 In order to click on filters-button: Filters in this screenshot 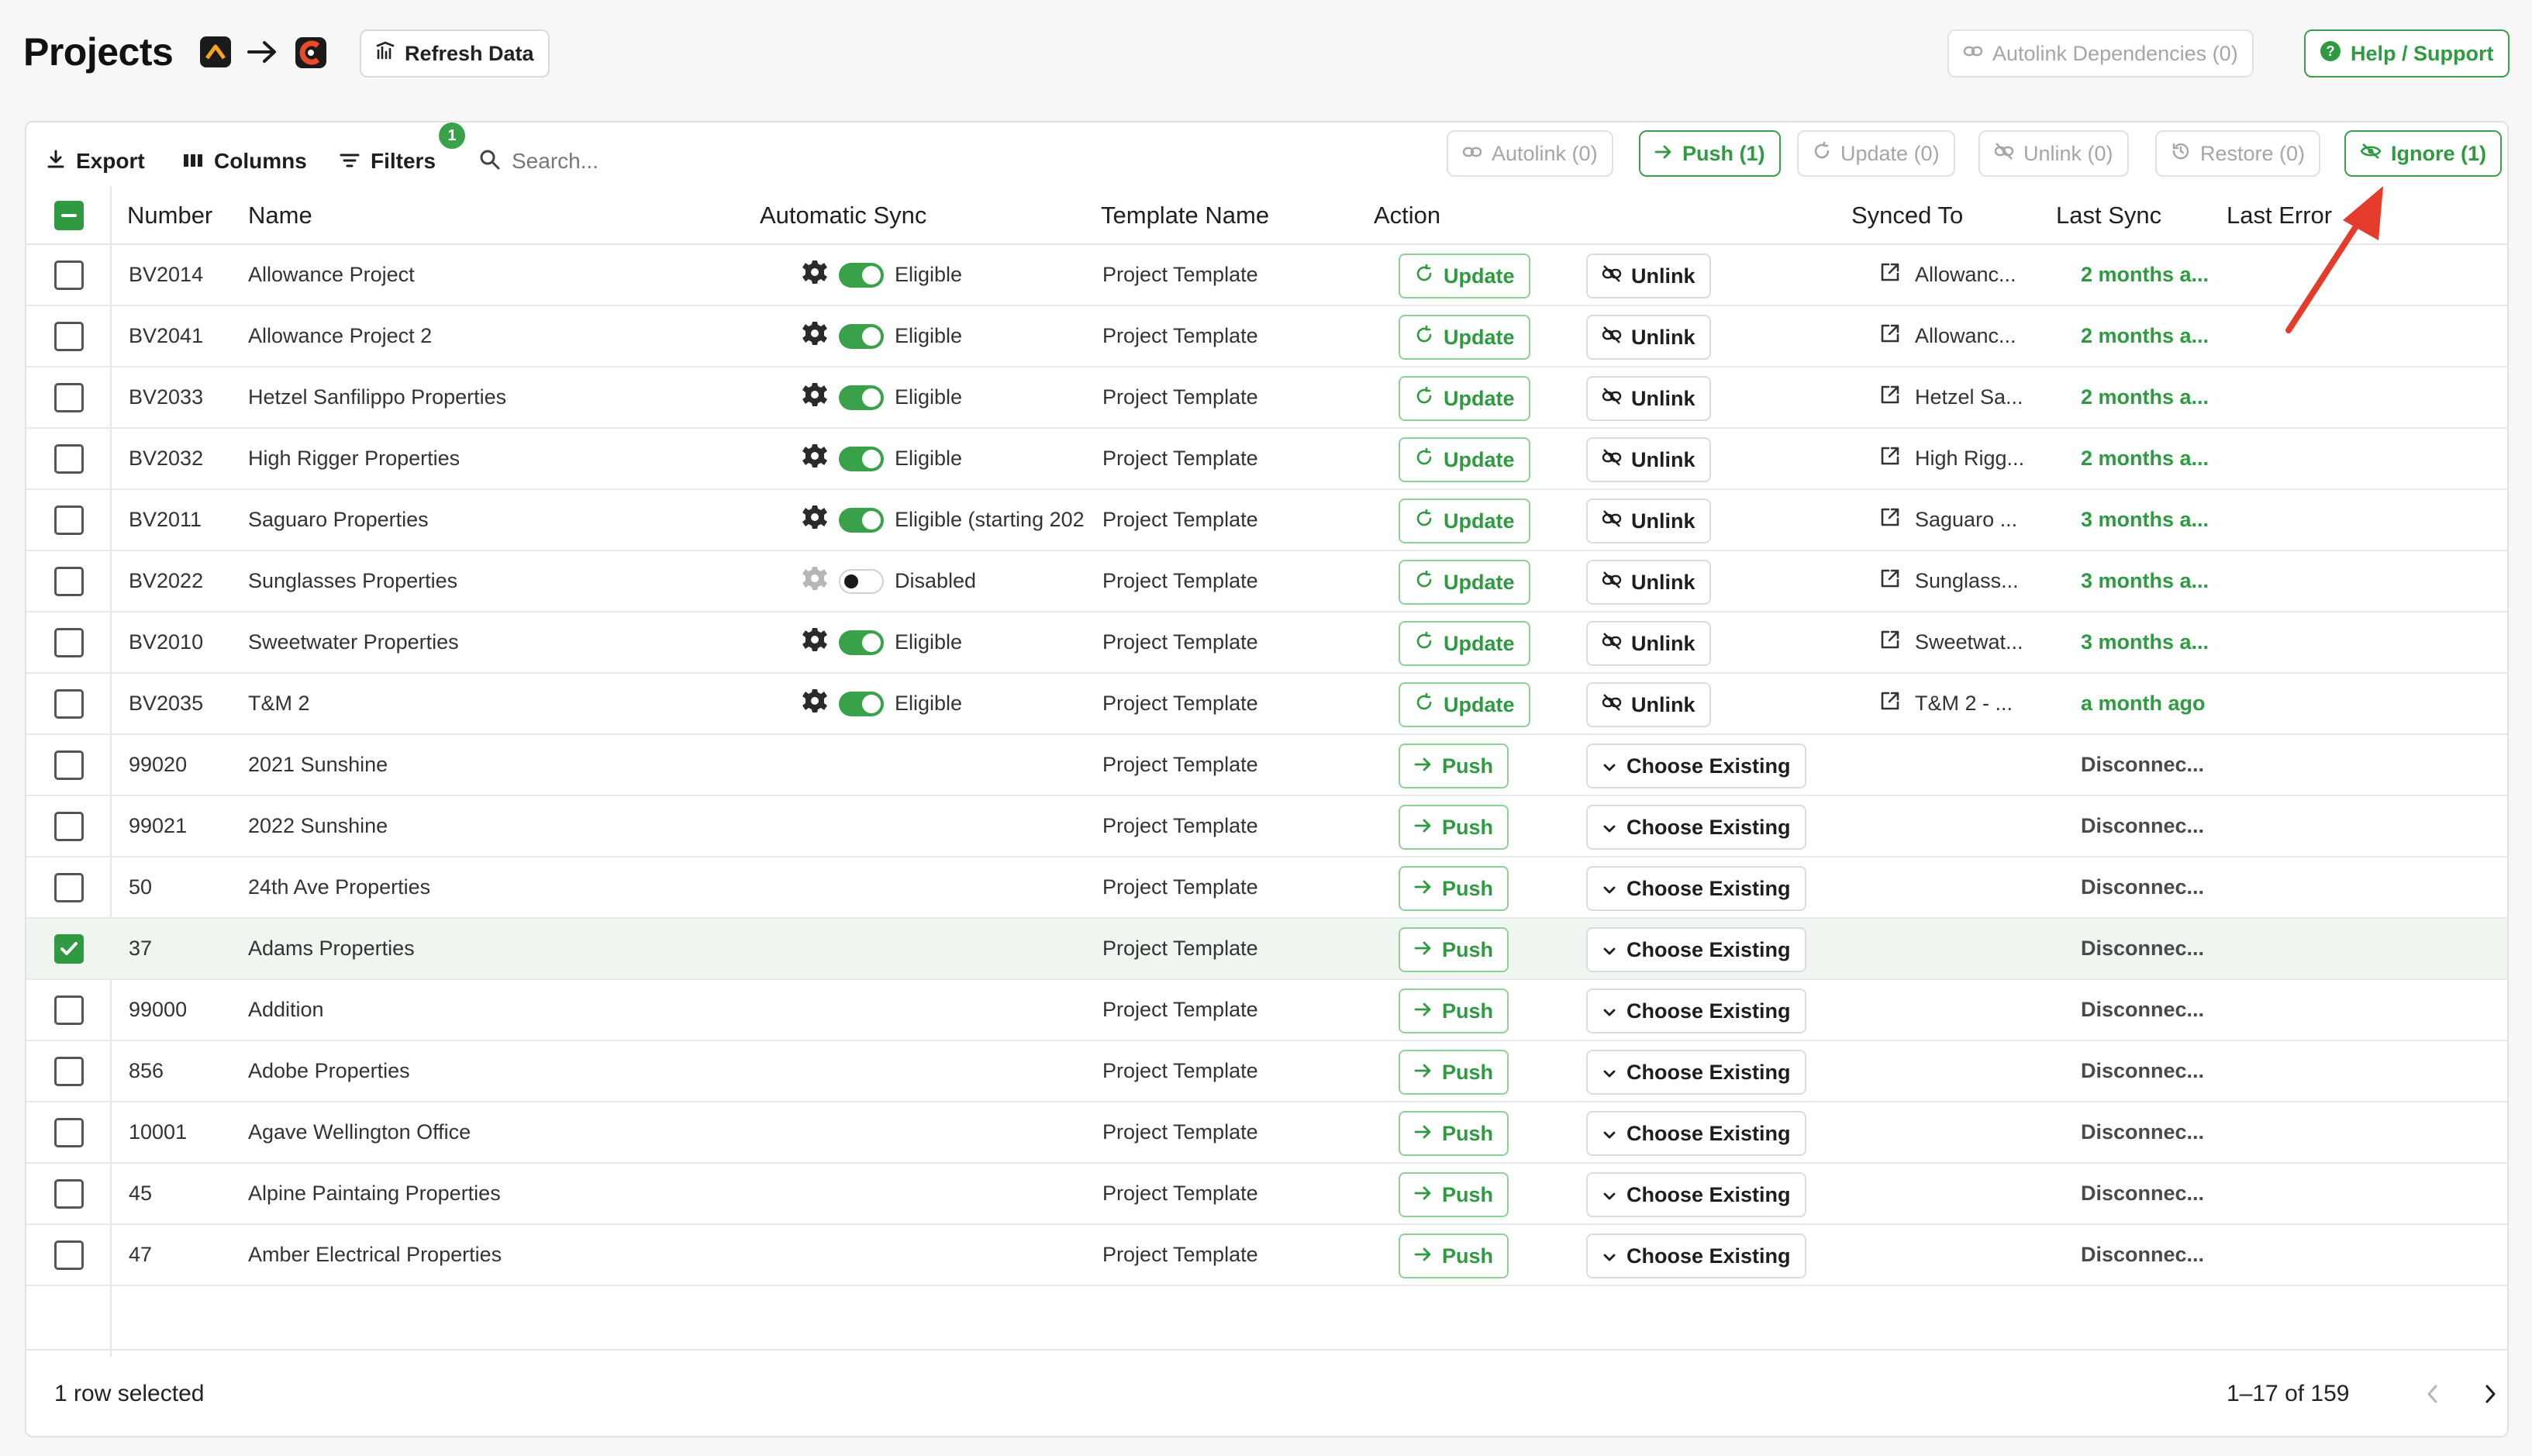, I will do `click(388, 161)`.